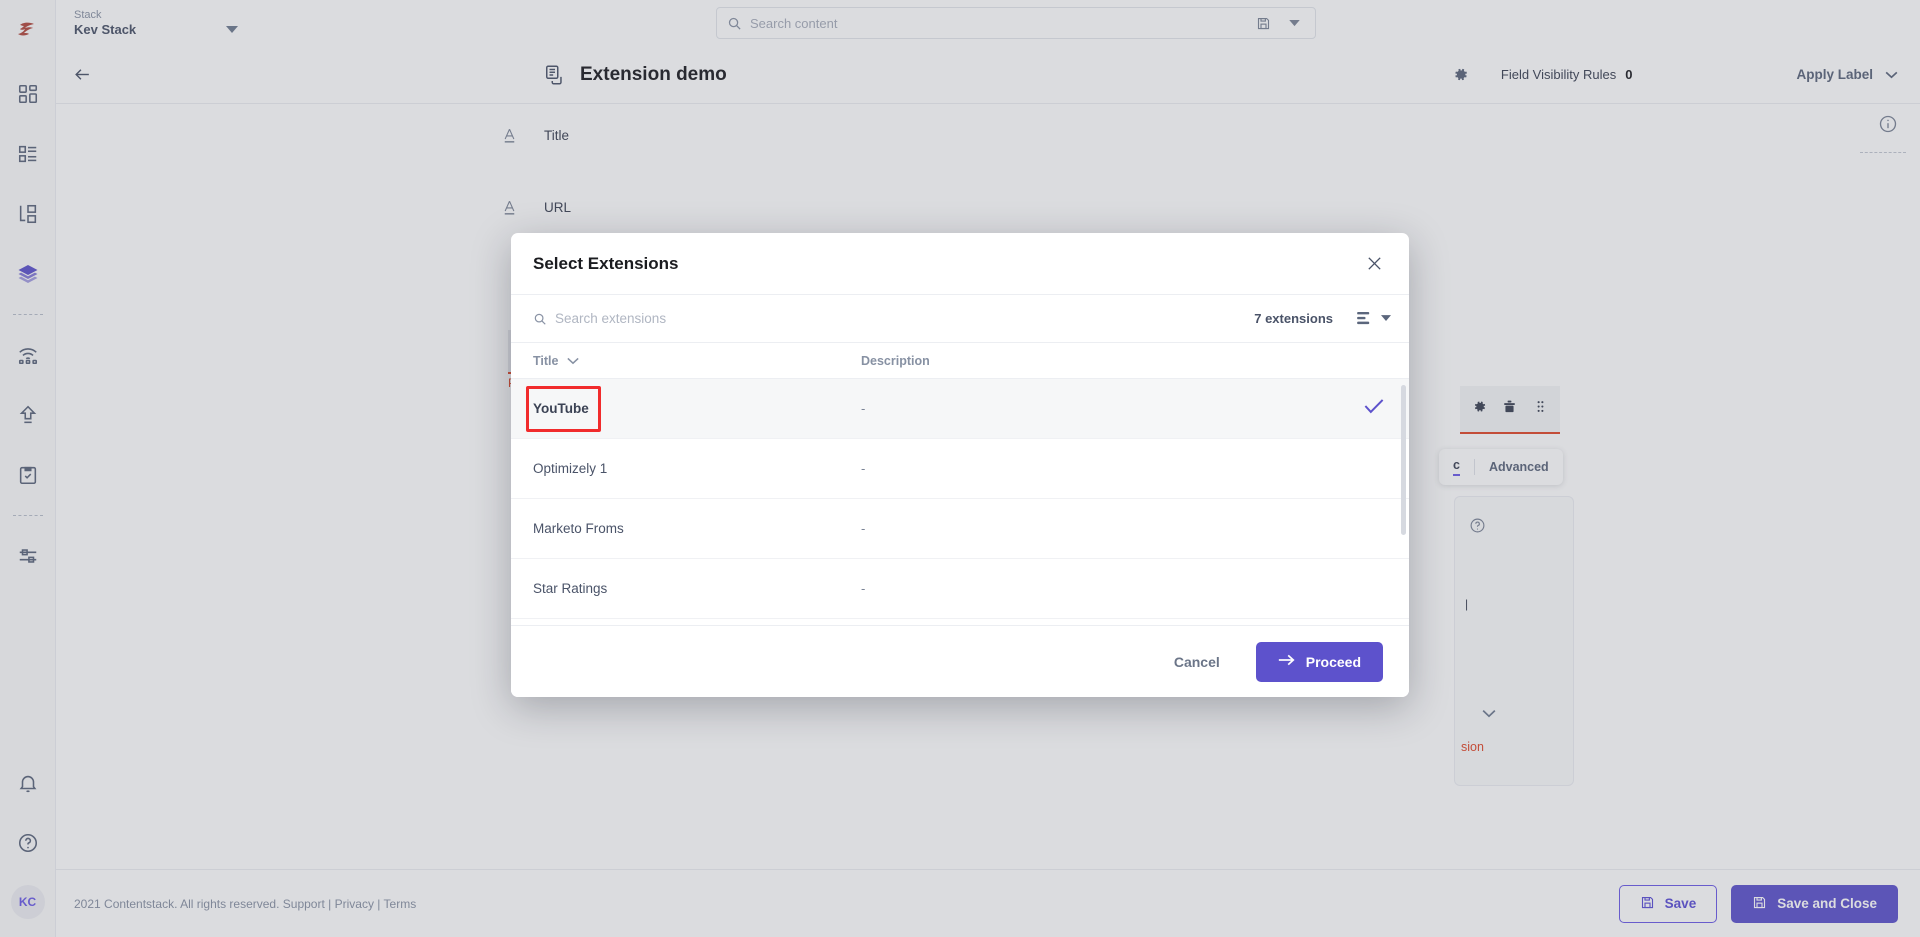 This screenshot has width=1920, height=937. Describe the element at coordinates (1374, 264) in the screenshot. I see `close-icon` at that location.